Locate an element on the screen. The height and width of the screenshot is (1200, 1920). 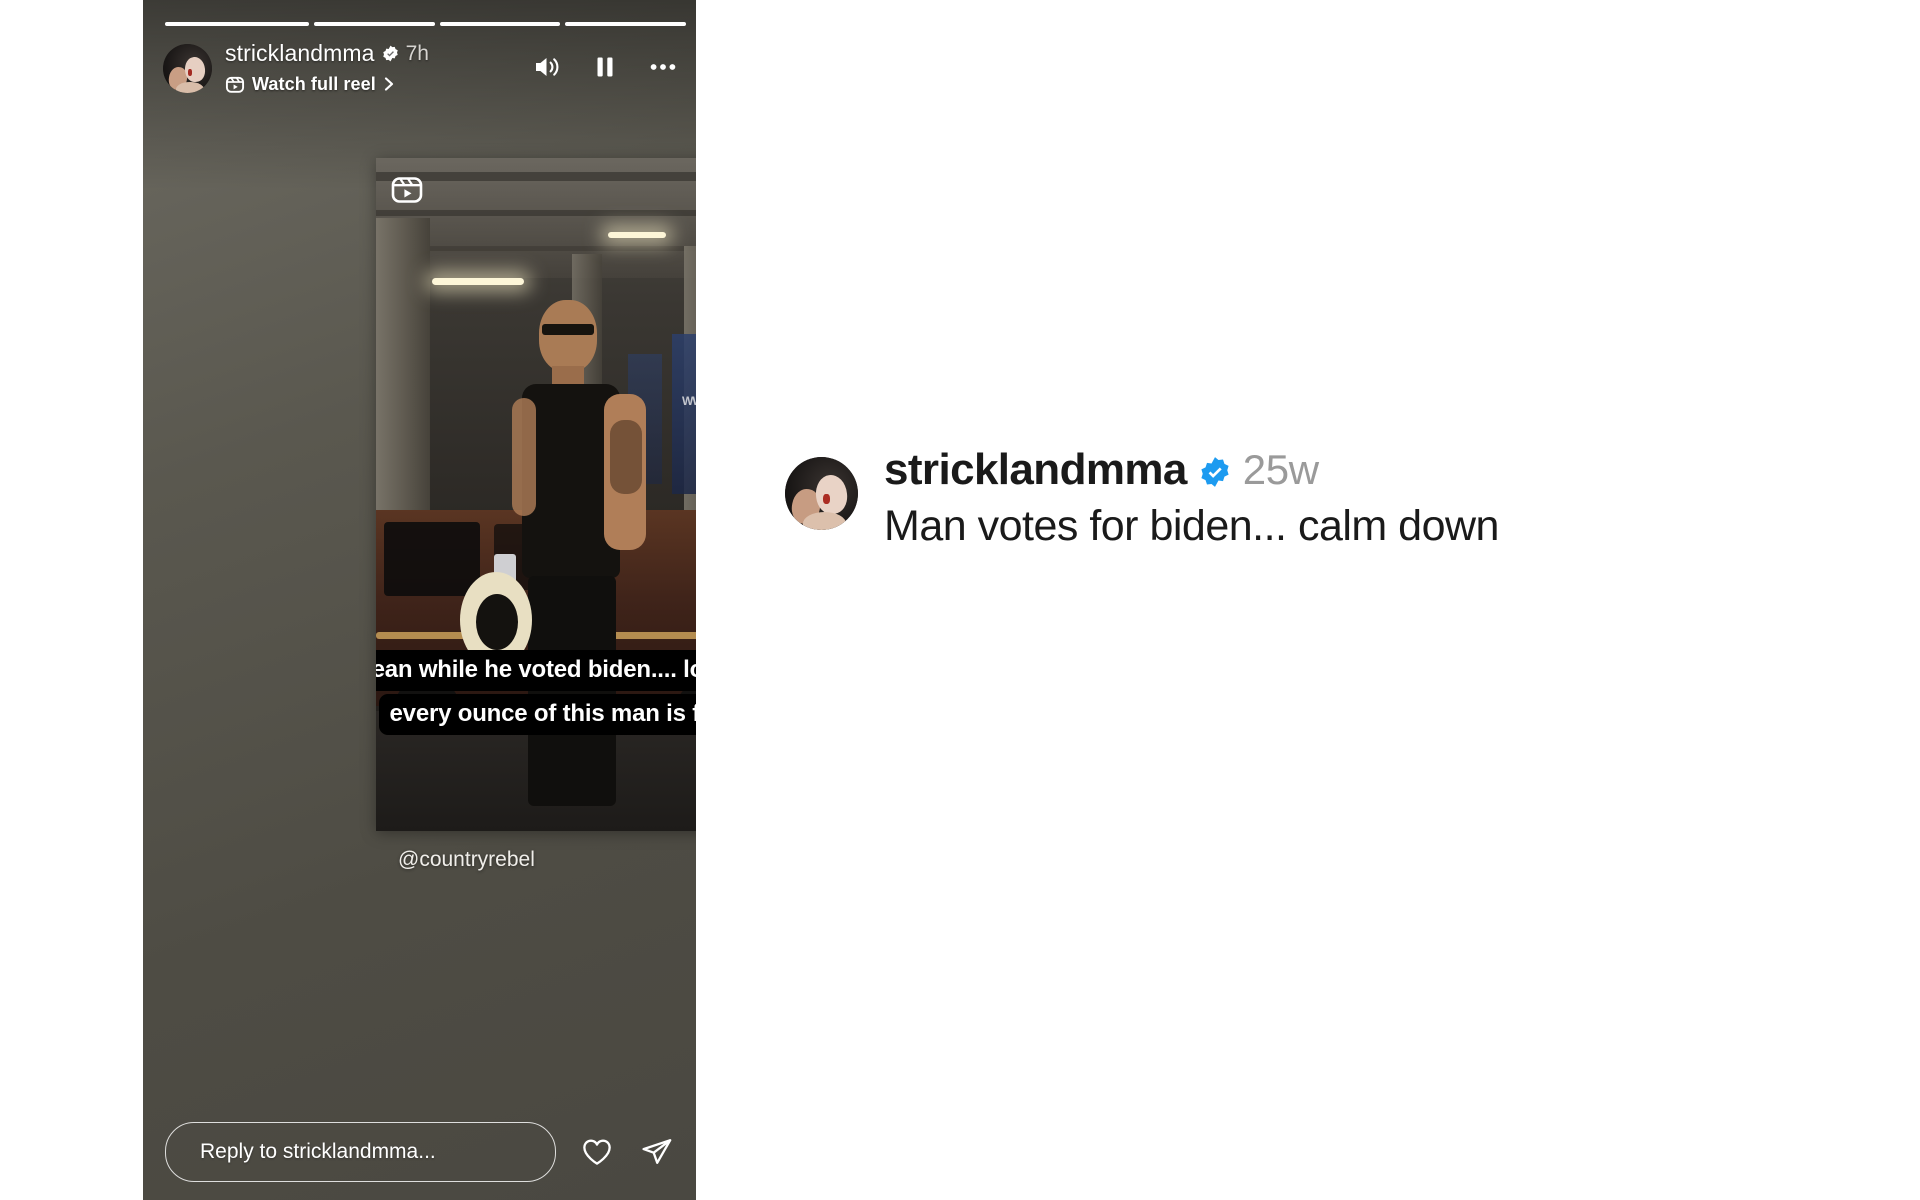
story-author-avatar is located at coordinates (187, 68).